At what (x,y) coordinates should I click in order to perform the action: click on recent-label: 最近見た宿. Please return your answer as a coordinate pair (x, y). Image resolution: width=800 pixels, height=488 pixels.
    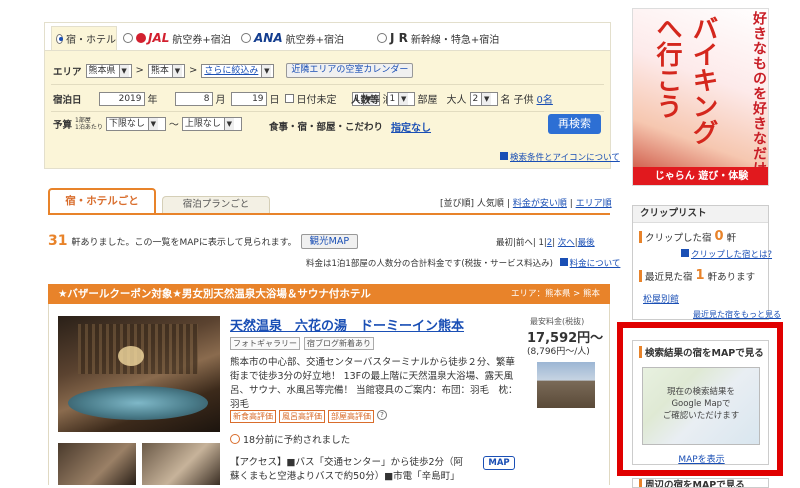
    Looking at the image, I should click on (669, 277).